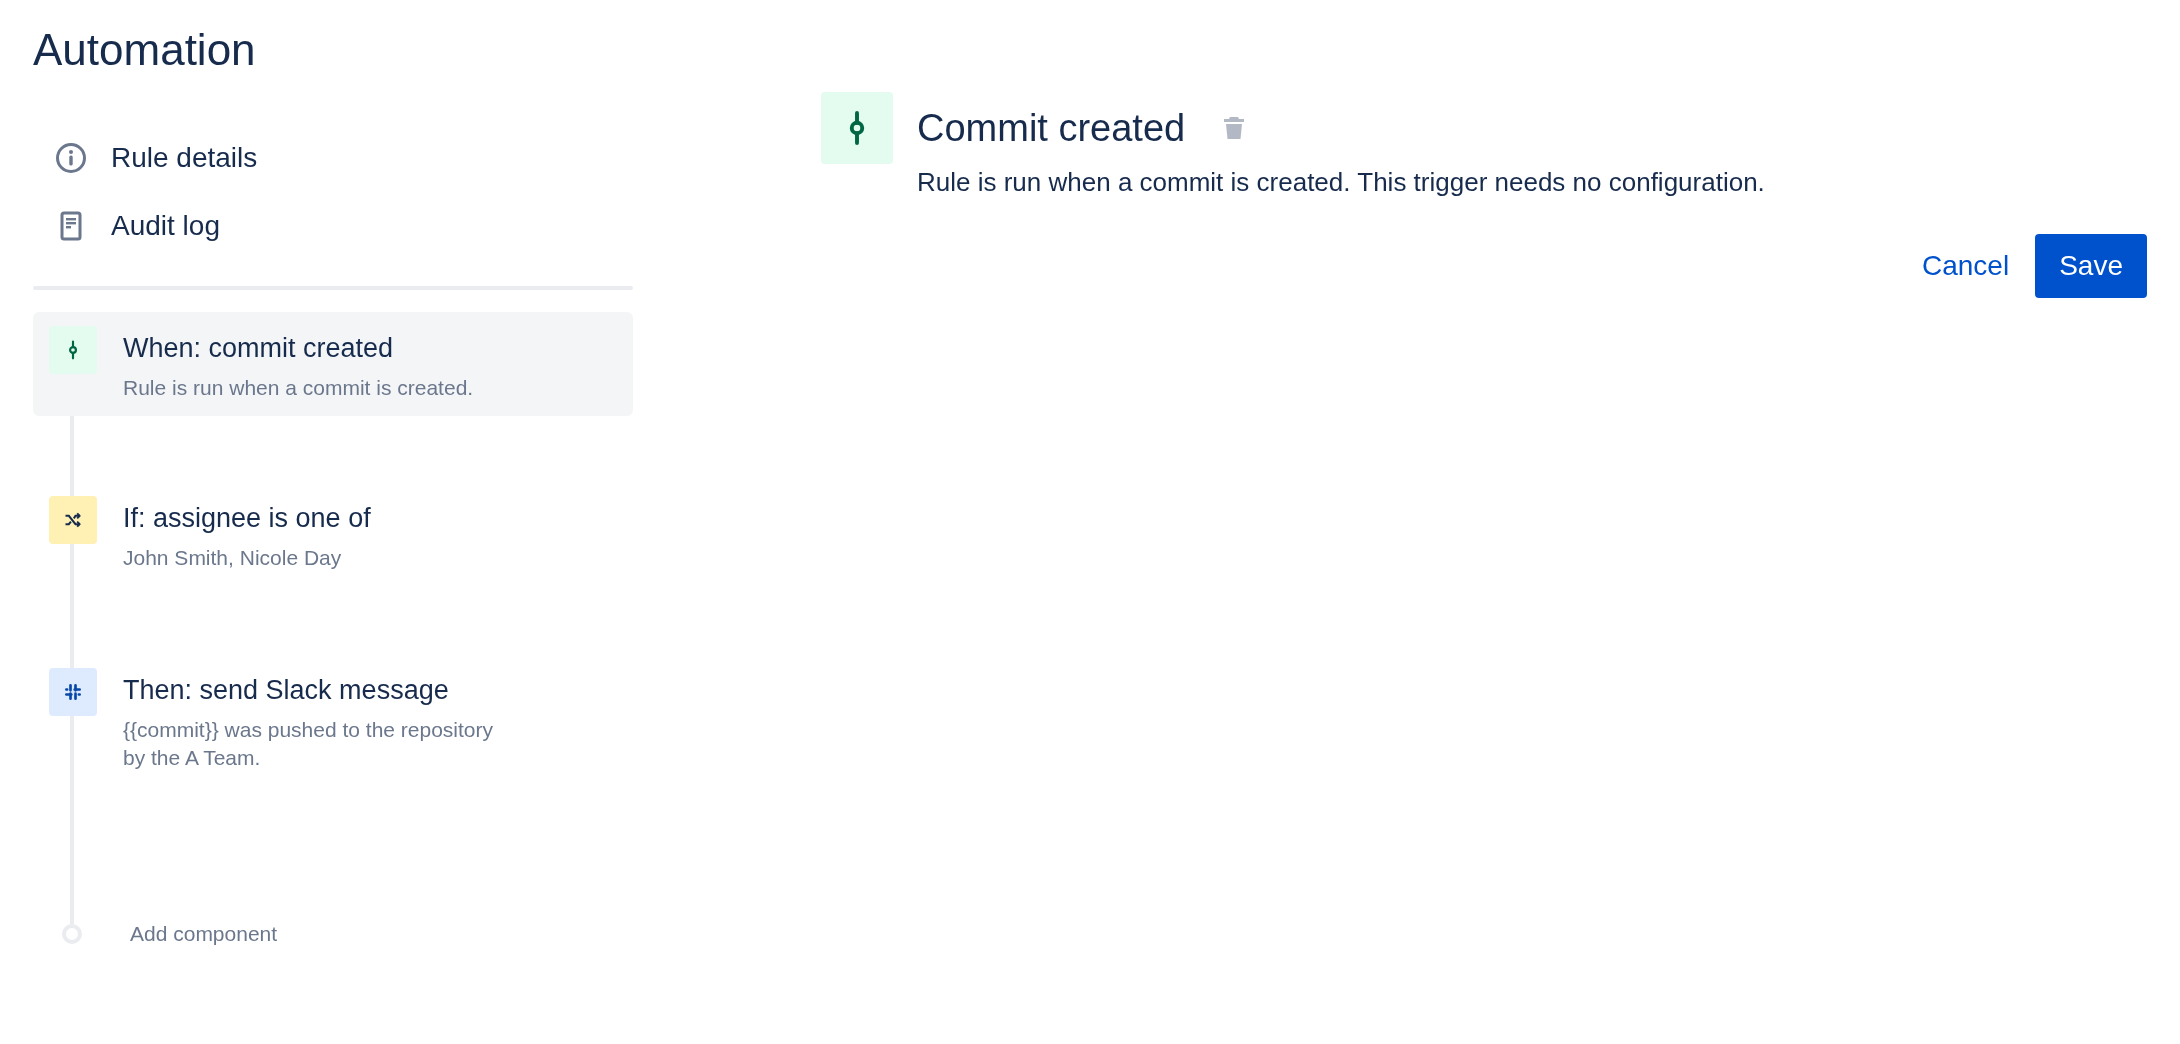 This screenshot has height=1044, width=2180. I want to click on selected-step: When: commit created Rule is run when a commit is created., so click(333, 364).